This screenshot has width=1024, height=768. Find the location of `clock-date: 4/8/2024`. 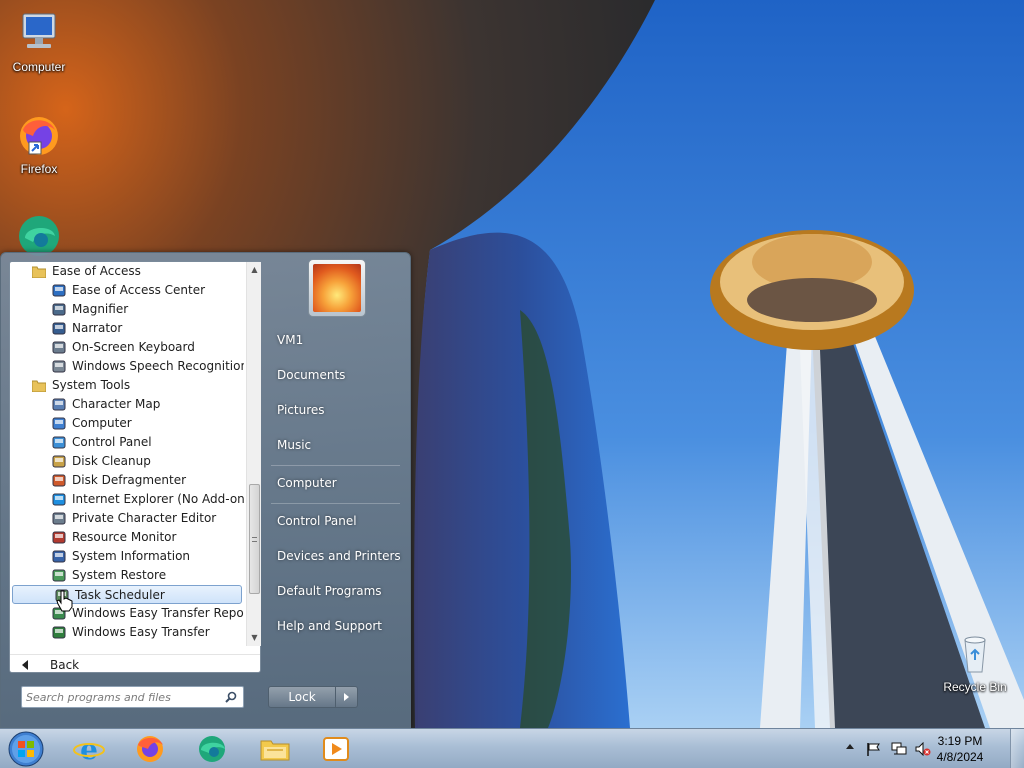

clock-date: 4/8/2024 is located at coordinates (960, 757).